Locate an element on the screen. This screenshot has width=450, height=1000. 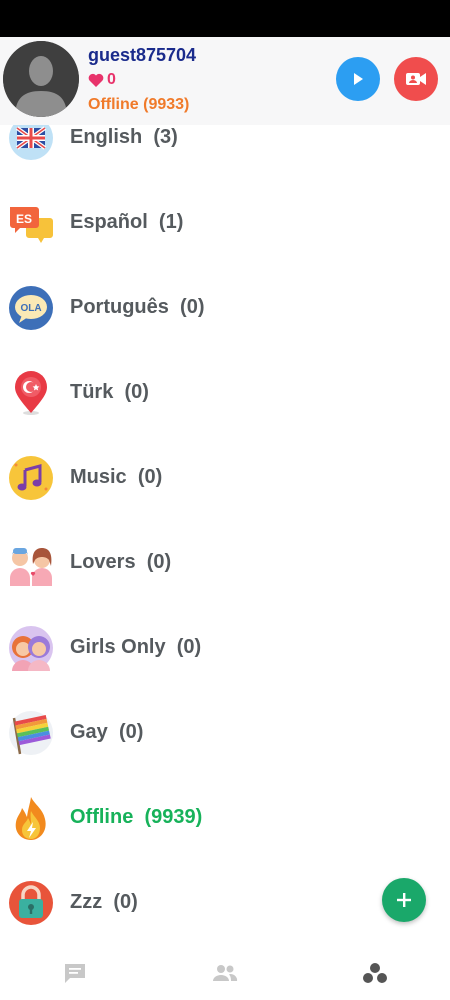
room-item-girls-only: Girls Only (0) is located at coordinates (225, 647).